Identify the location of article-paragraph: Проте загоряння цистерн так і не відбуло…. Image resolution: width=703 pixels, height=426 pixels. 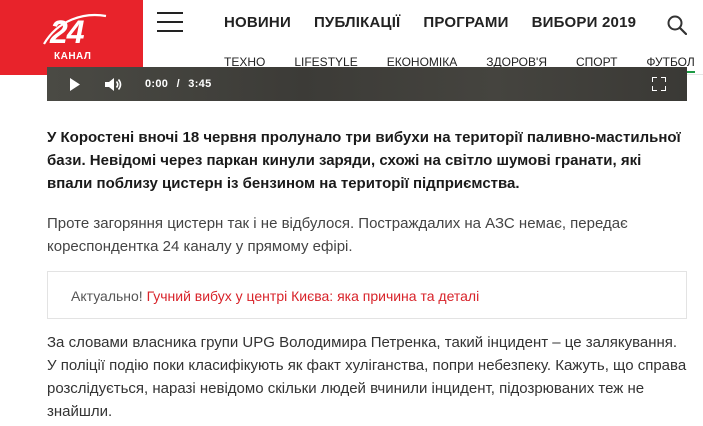
(337, 235).